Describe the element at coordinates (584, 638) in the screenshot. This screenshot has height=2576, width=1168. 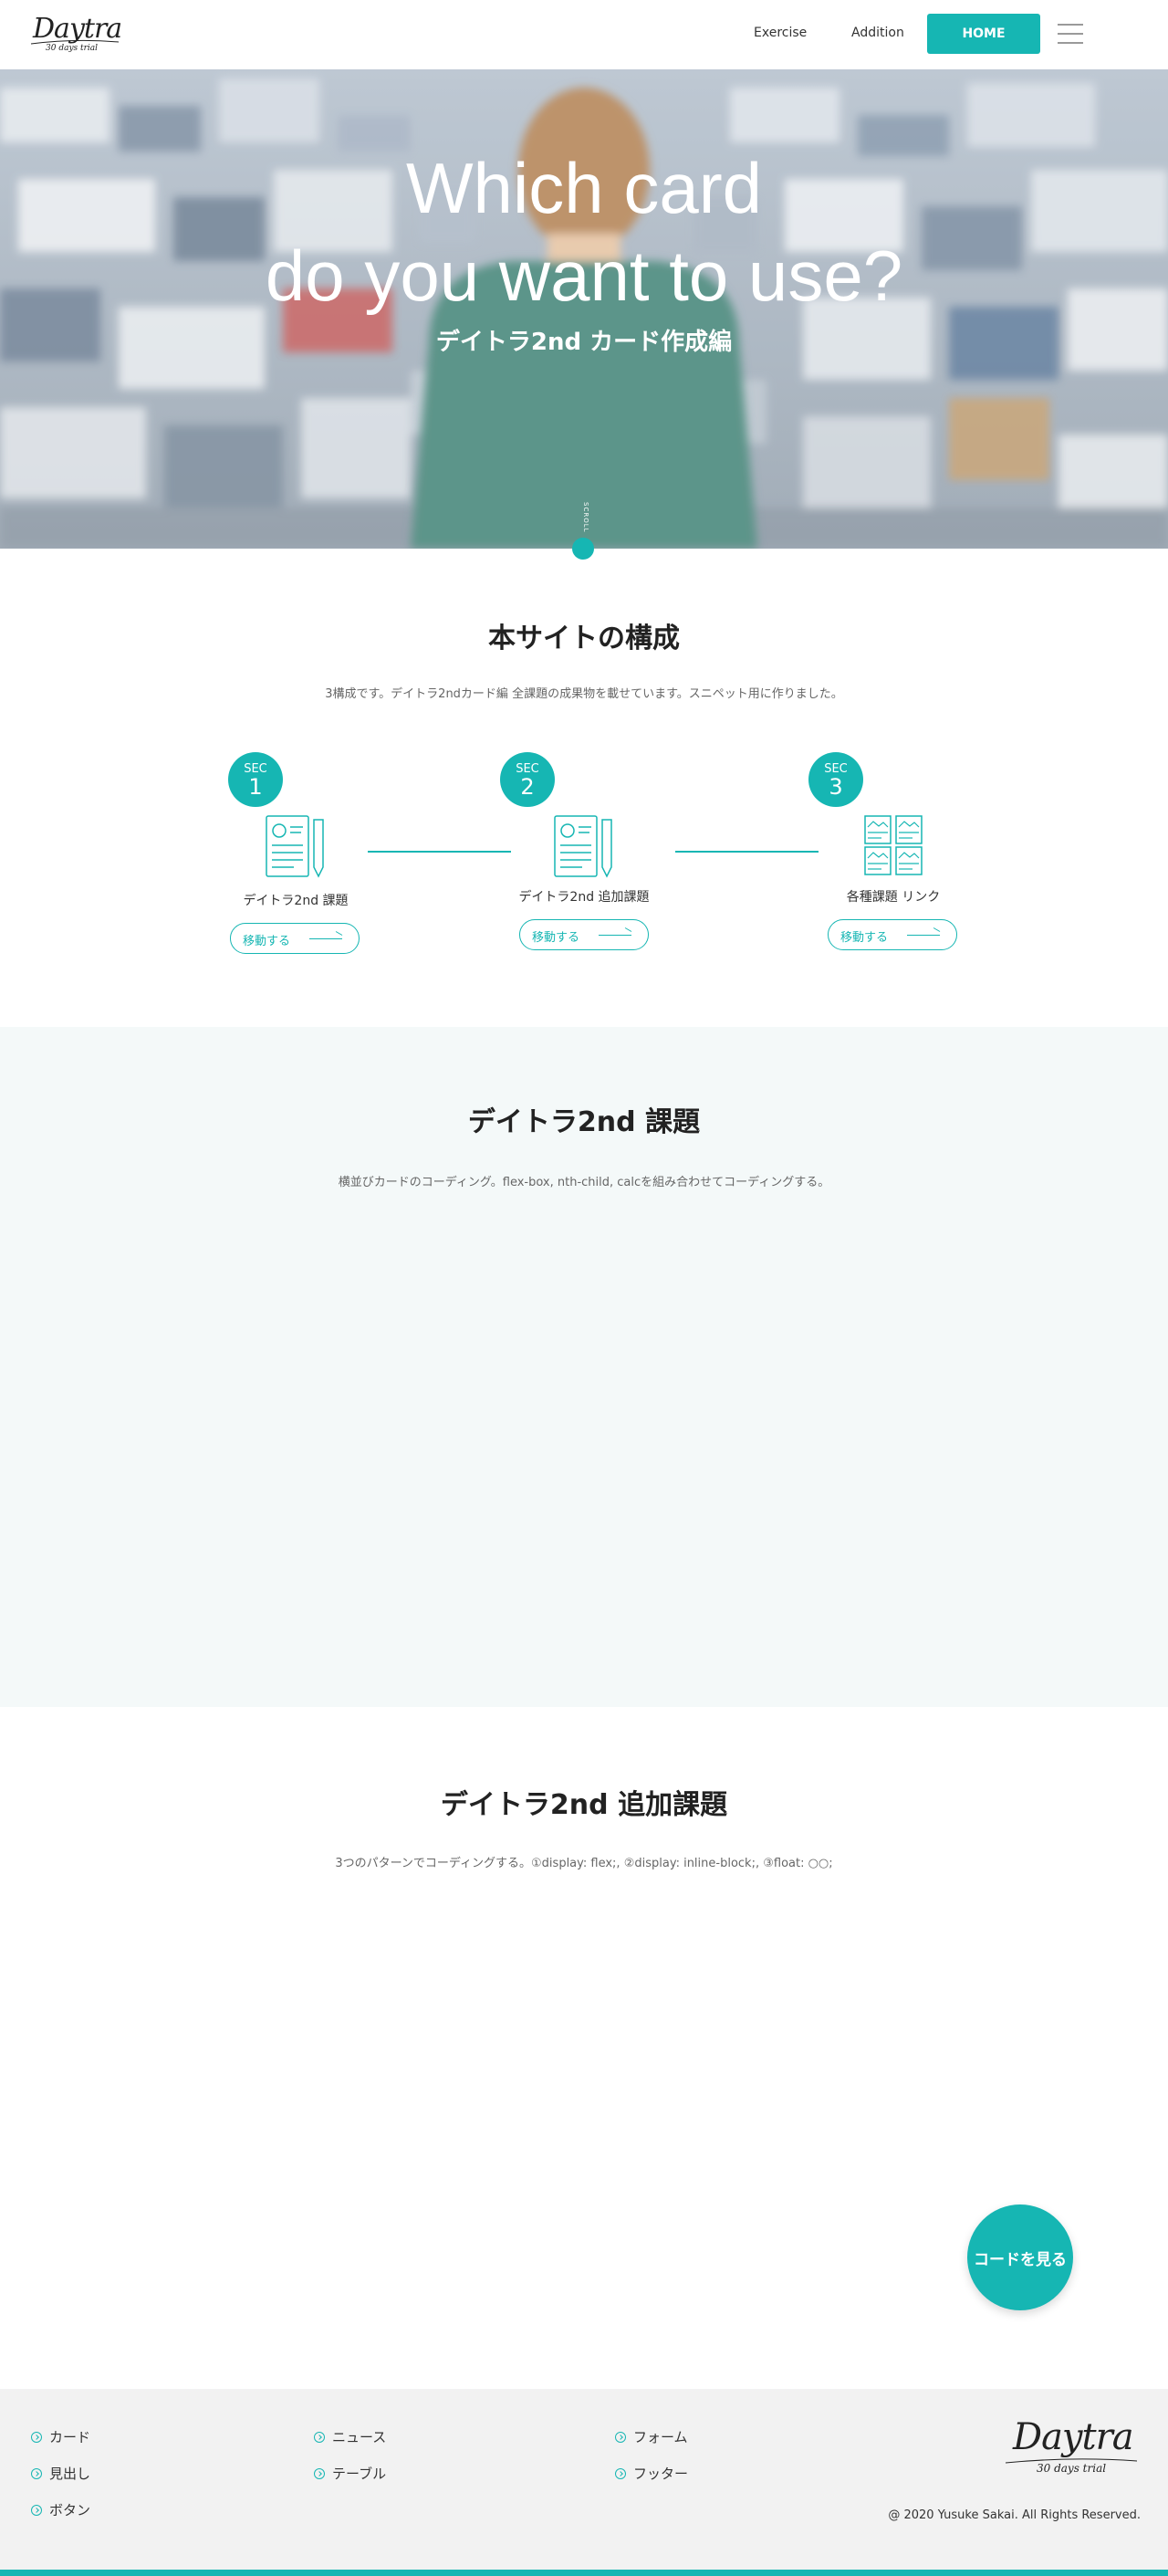
I see `structure-title: 本サイトの構成` at that location.